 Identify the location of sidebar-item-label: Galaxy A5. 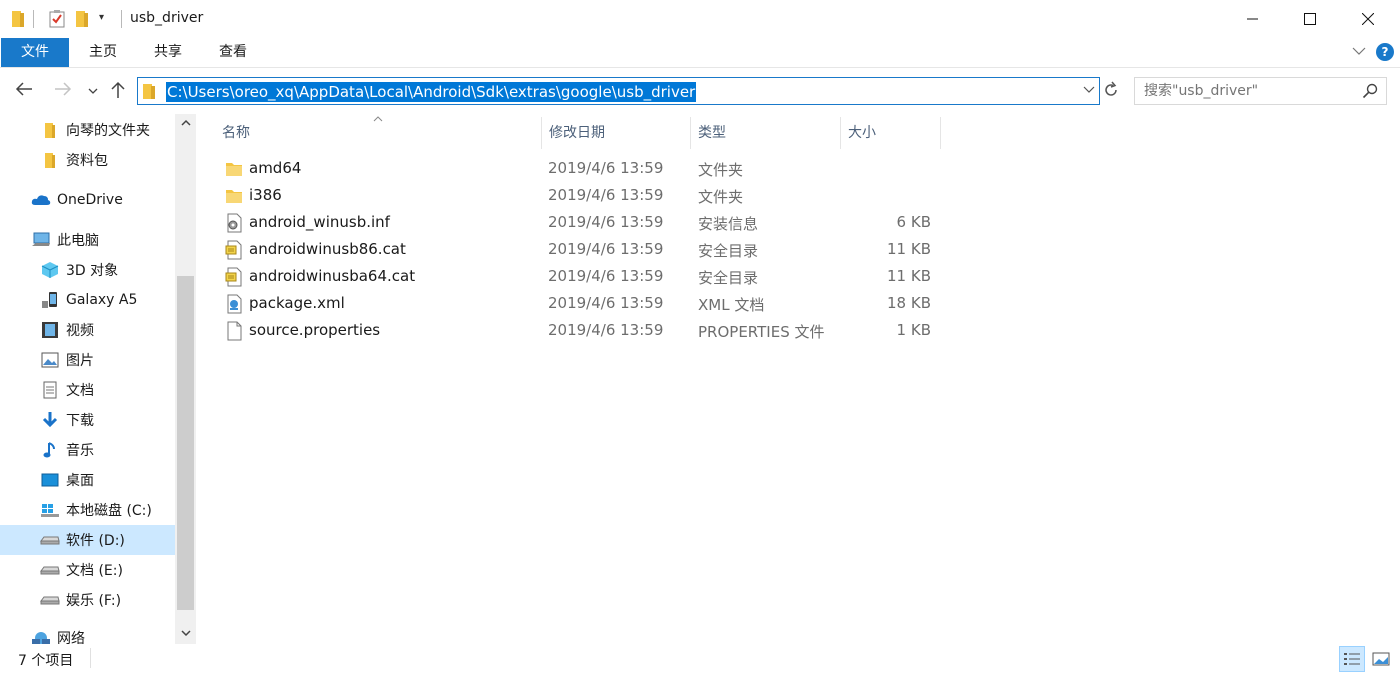
(102, 300).